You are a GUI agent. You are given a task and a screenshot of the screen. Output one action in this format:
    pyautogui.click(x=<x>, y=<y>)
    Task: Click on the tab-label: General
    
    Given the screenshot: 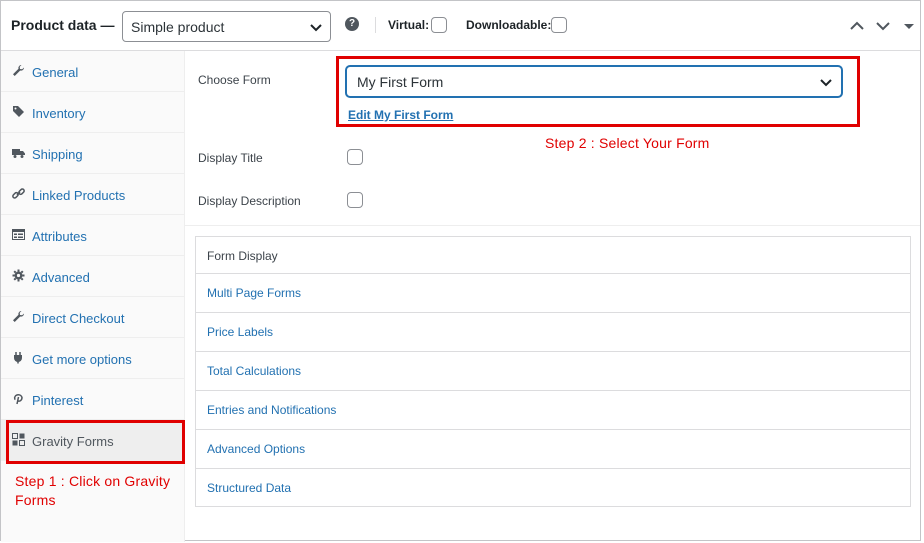 What is the action you would take?
    pyautogui.click(x=55, y=72)
    